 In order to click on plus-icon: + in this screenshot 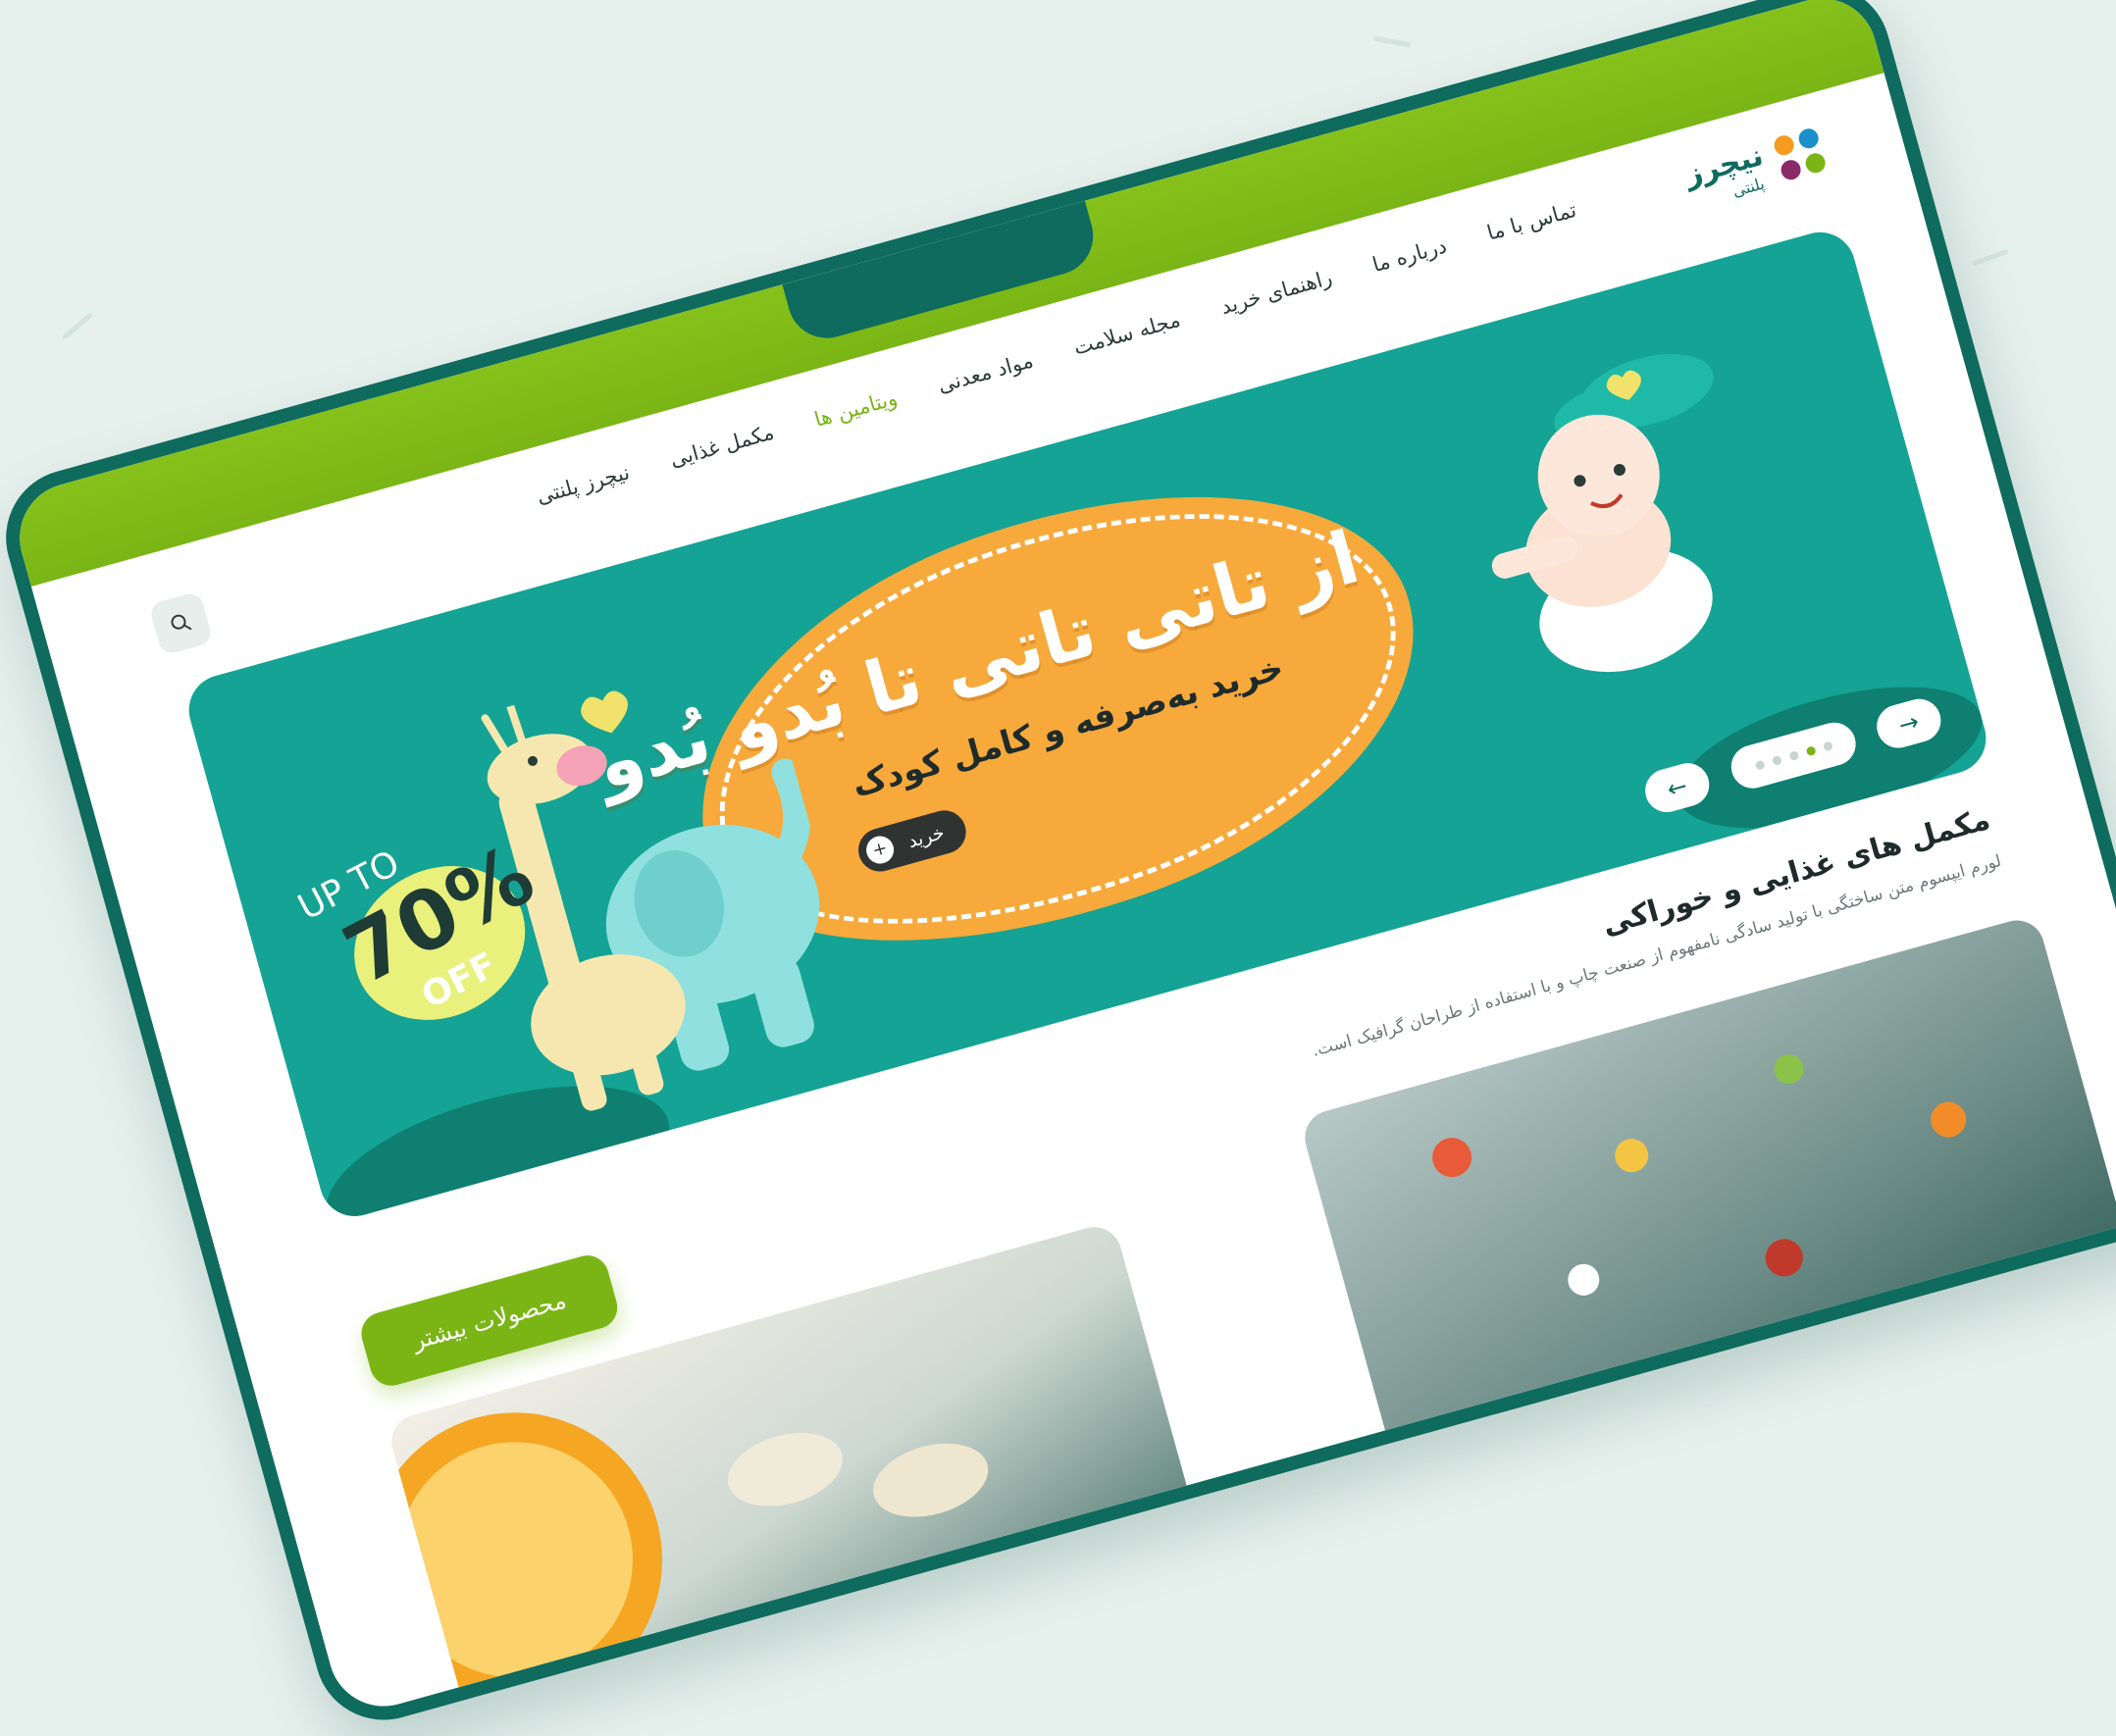, I will do `click(880, 850)`.